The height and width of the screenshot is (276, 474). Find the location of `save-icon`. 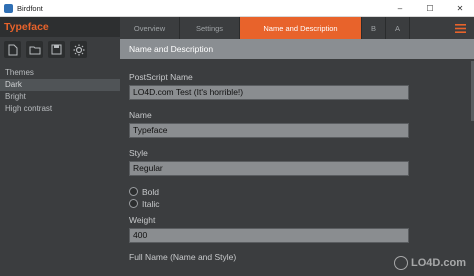

save-icon is located at coordinates (56, 49).